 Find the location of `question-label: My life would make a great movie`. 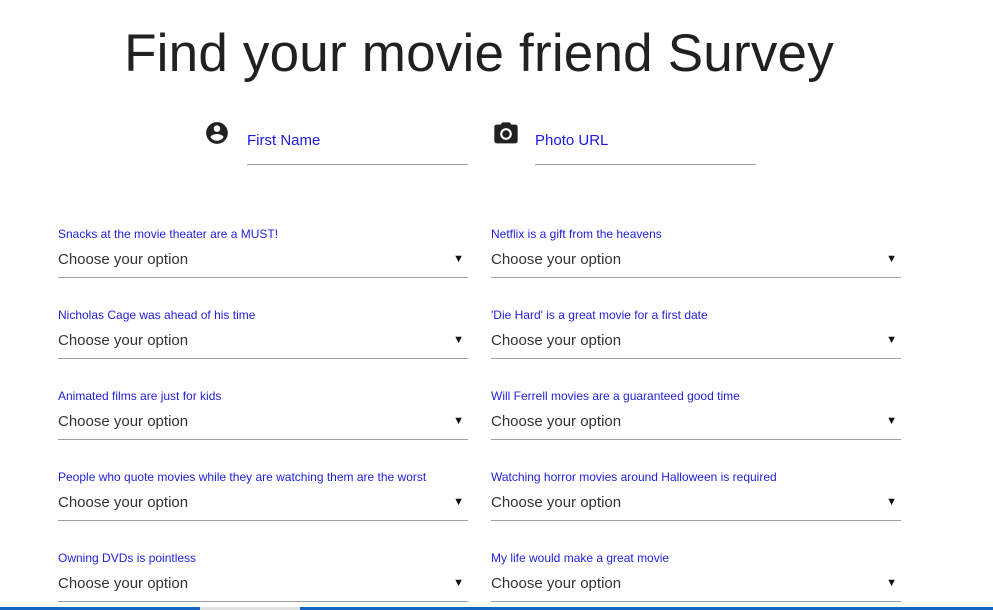

question-label: My life would make a great movie is located at coordinates (580, 558).